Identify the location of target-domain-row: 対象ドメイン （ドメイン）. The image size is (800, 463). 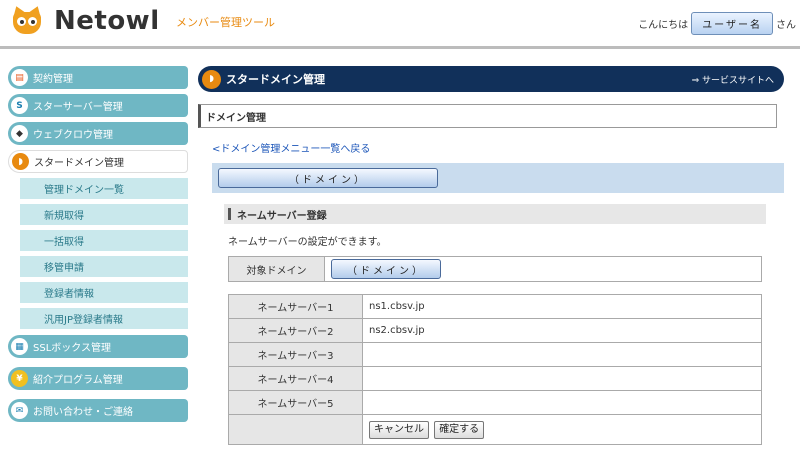
(495, 269).